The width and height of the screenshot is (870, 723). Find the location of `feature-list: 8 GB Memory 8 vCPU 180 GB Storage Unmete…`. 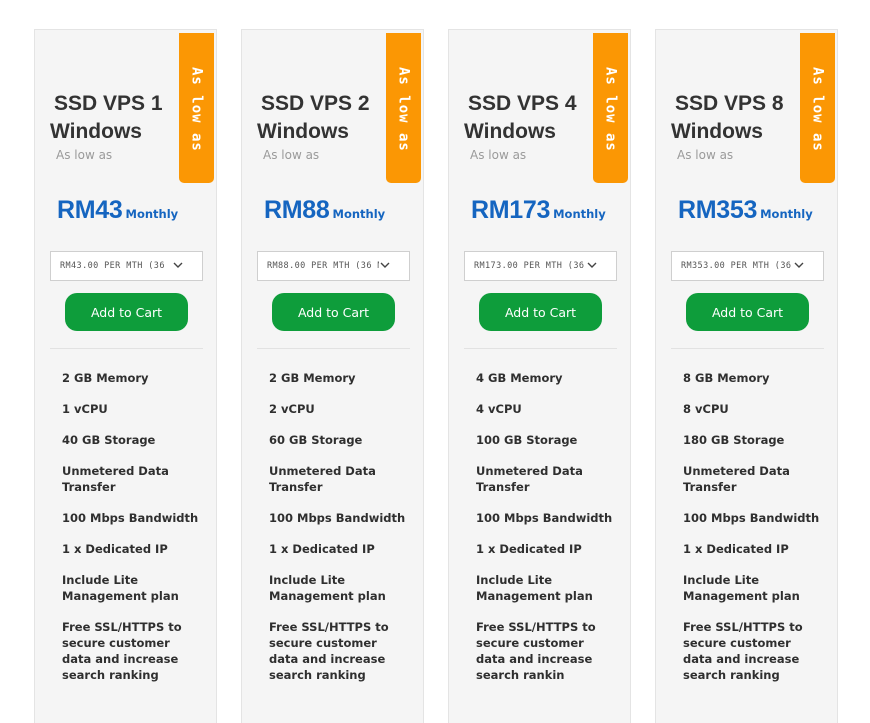

feature-list: 8 GB Memory 8 vCPU 180 GB Storage Unmete… is located at coordinates (753, 534).